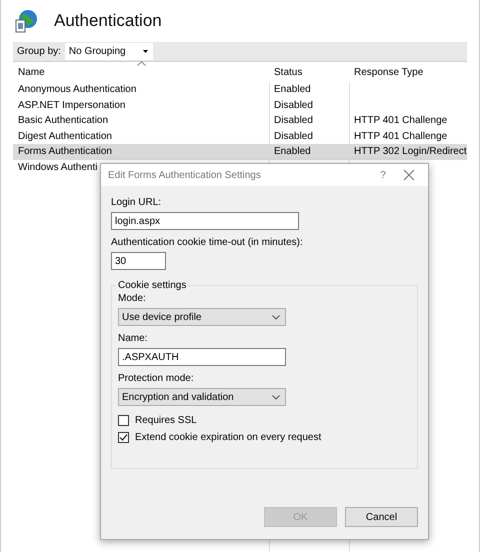 Image resolution: width=480 pixels, height=552 pixels. Describe the element at coordinates (264, 437) in the screenshot. I see `checkbox-option: Extend cookie expiration on every request` at that location.